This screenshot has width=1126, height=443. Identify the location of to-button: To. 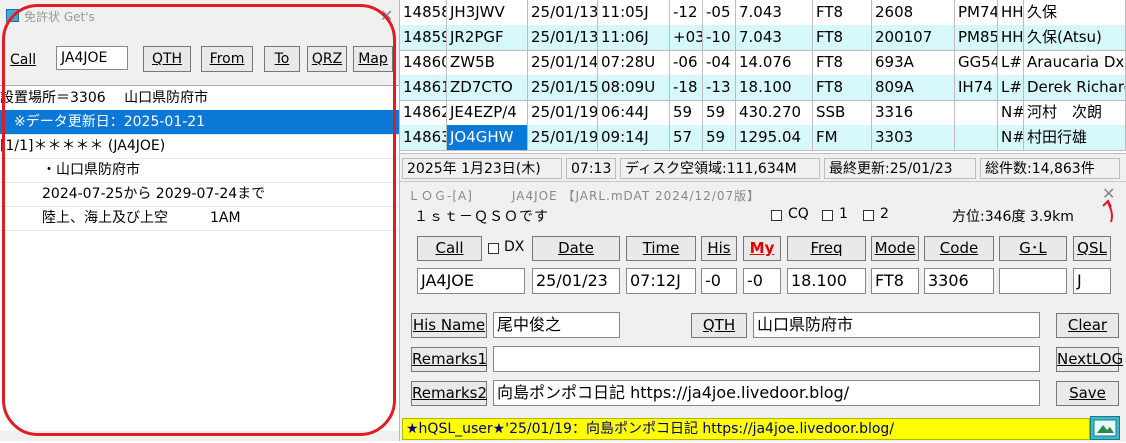
(282, 59).